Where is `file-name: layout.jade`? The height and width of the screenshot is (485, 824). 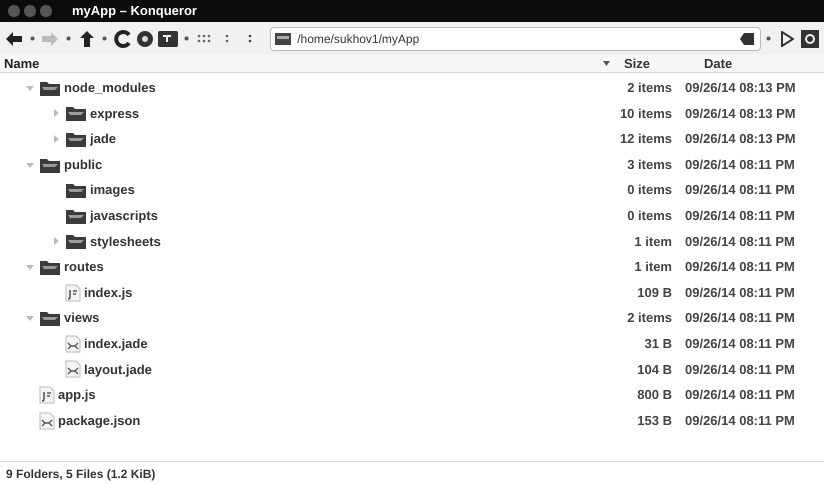
file-name: layout.jade is located at coordinates (118, 370).